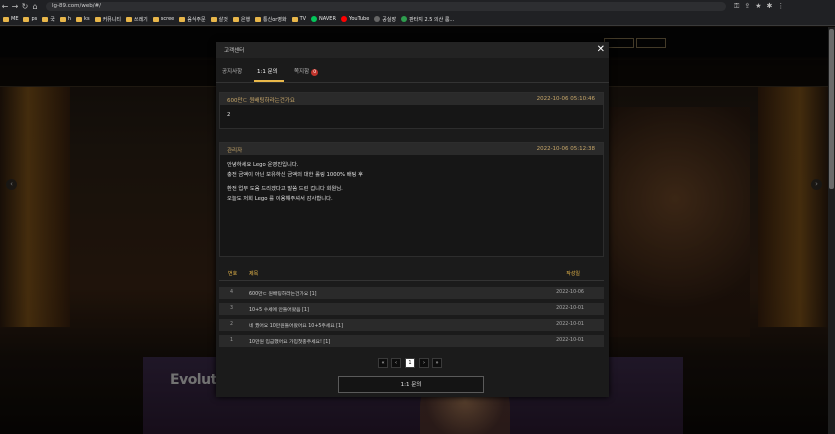 The width and height of the screenshot is (835, 434). What do you see at coordinates (233, 274) in the screenshot?
I see `col-num: 번호` at bounding box center [233, 274].